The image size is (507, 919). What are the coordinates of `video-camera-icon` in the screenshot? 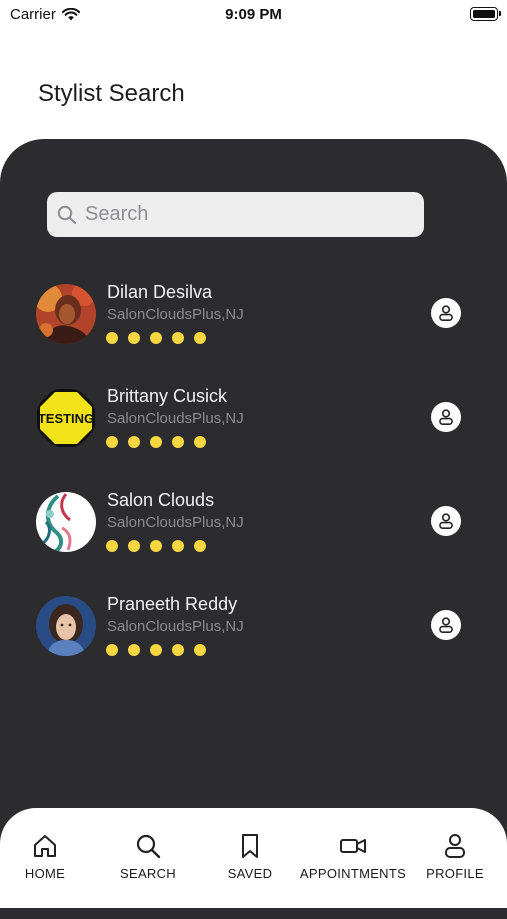 It's located at (353, 846).